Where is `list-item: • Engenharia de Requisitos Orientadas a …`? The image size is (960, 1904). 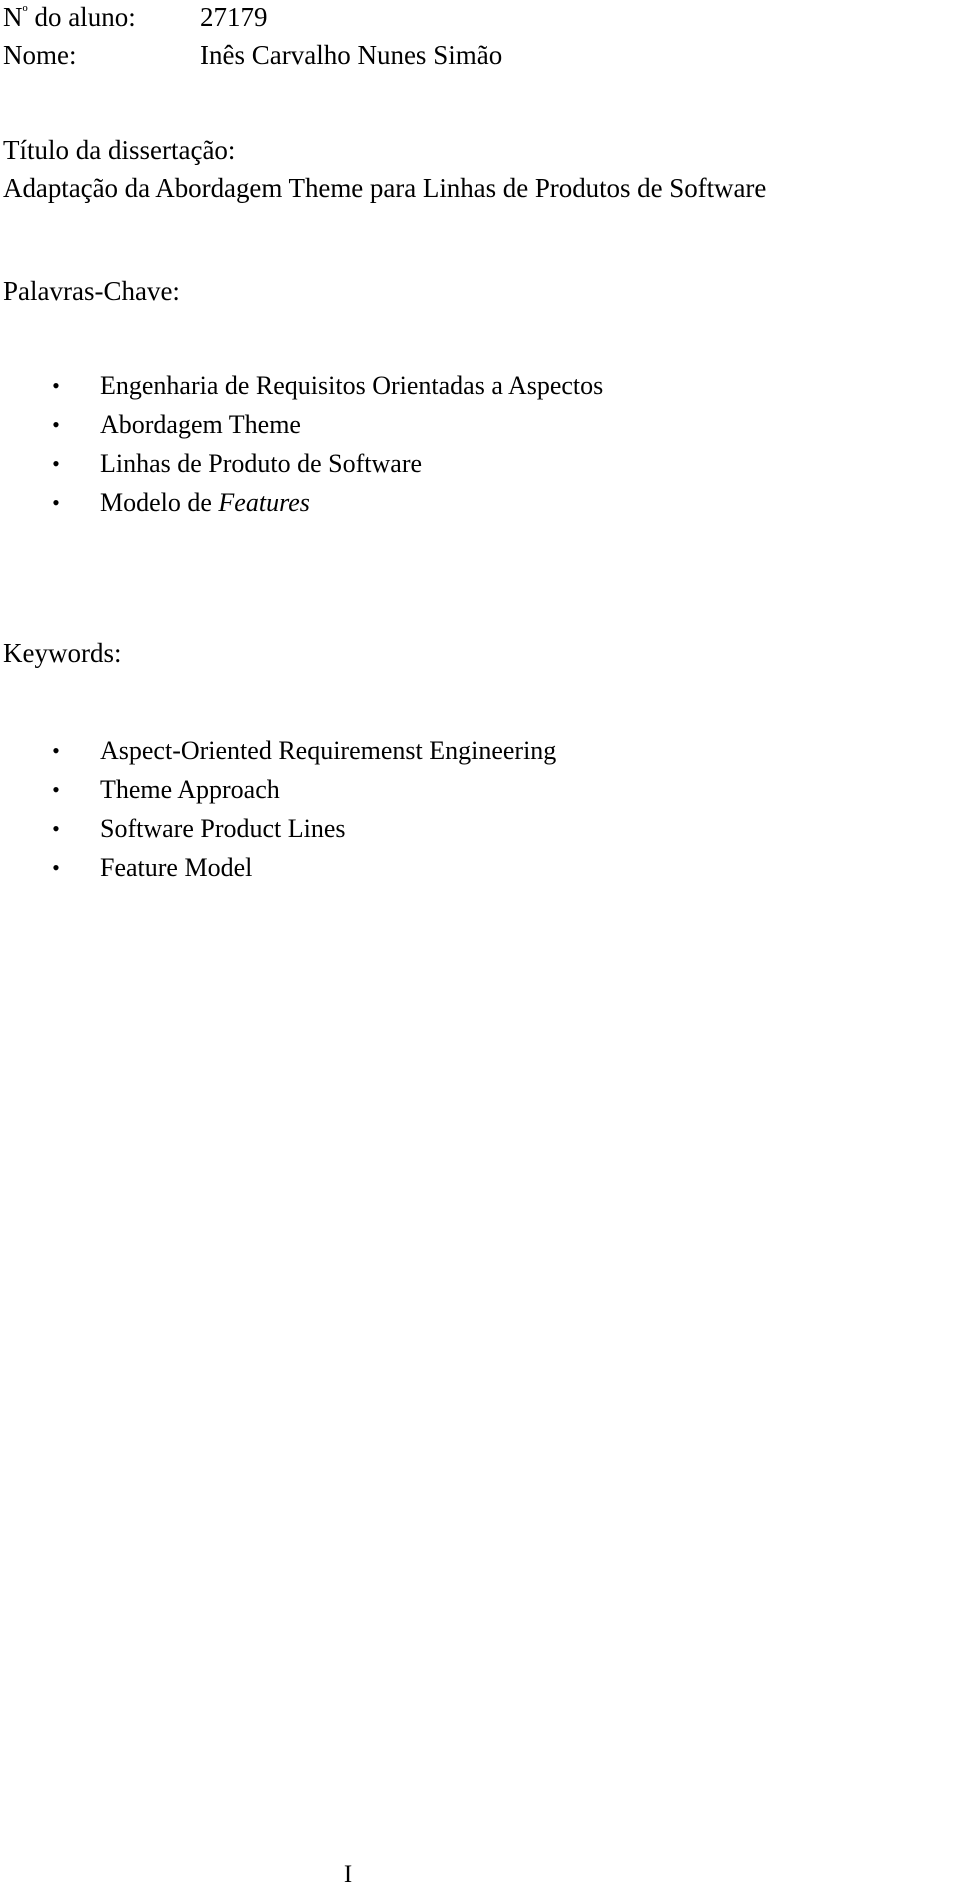
list-item: • Engenharia de Requisitos Orientadas a … is located at coordinates (301, 385).